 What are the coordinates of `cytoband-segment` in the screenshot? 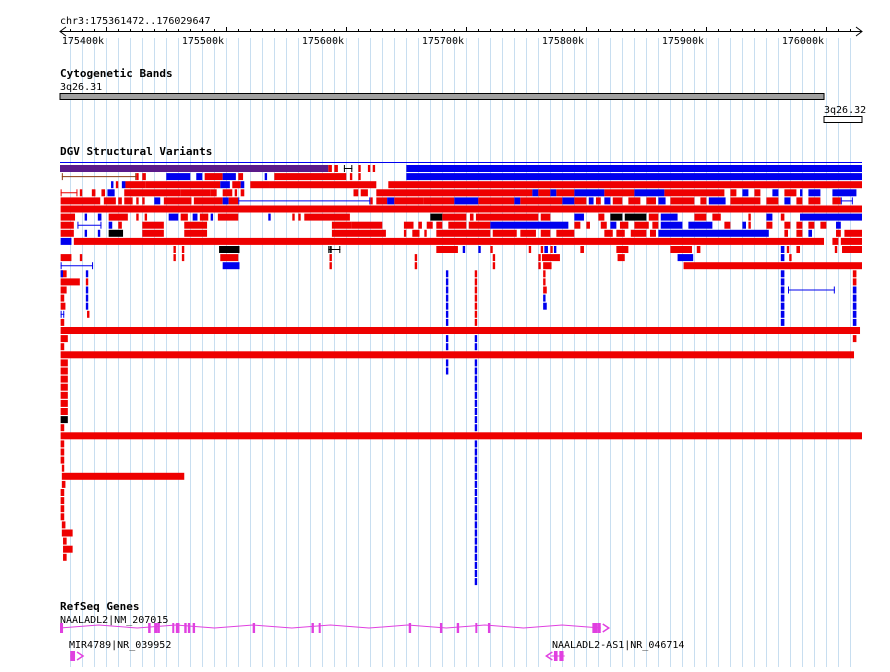 It's located at (442, 96).